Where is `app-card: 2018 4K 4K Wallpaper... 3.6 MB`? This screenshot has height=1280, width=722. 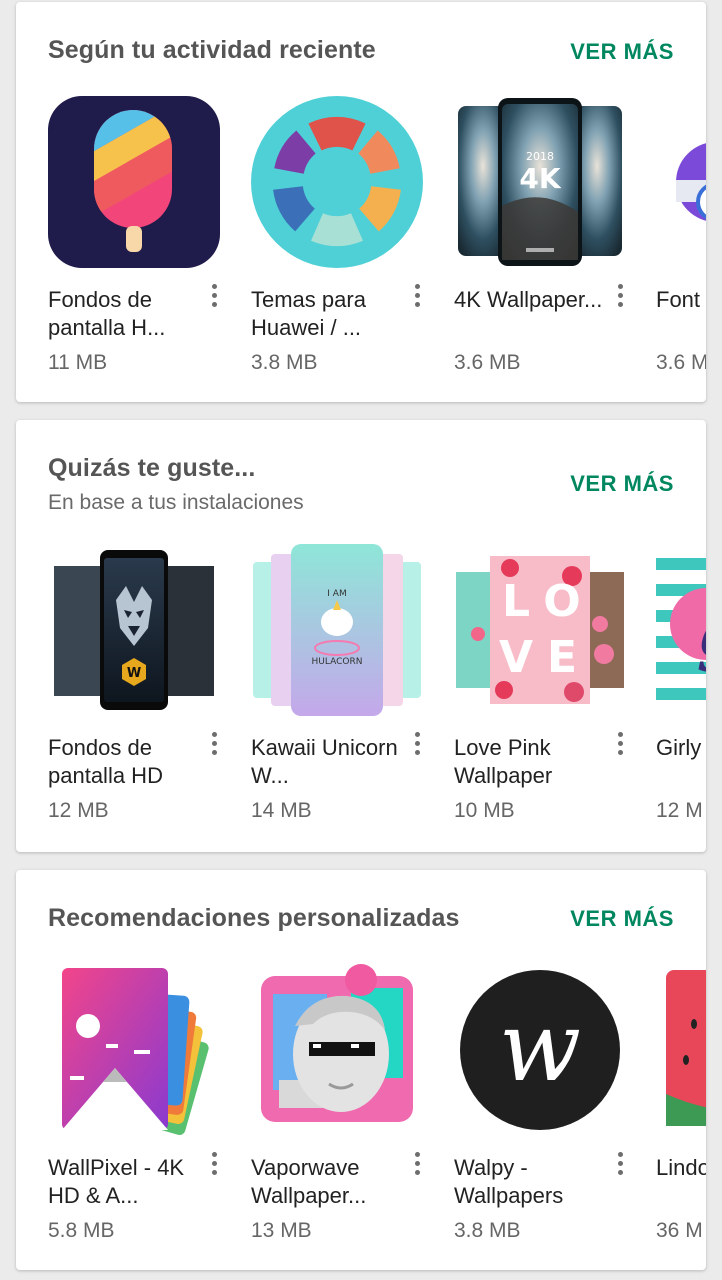 app-card: 2018 4K 4K Wallpaper... 3.6 MB is located at coordinates (544, 246).